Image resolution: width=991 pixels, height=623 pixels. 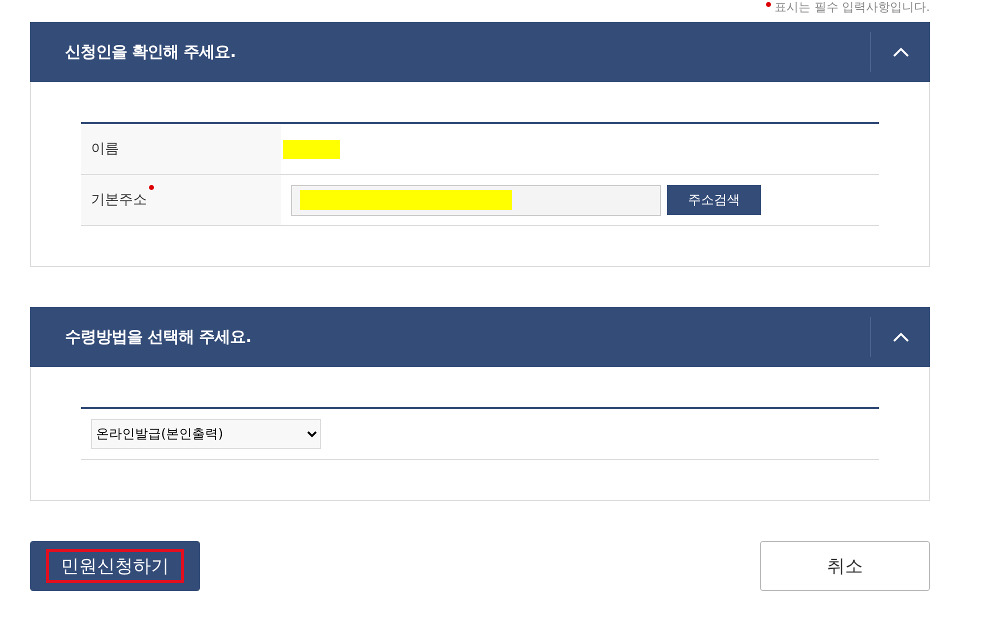 What do you see at coordinates (714, 200) in the screenshot?
I see `address-search-button: 주소검색` at bounding box center [714, 200].